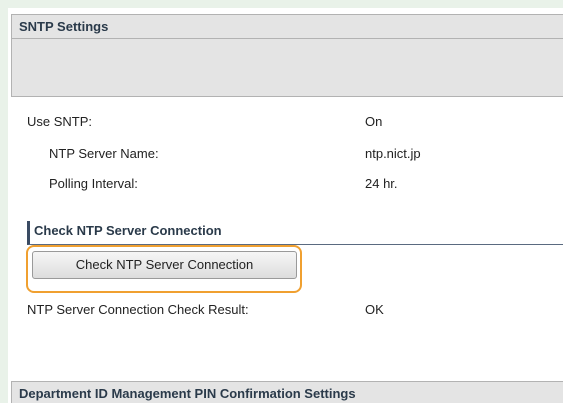  Describe the element at coordinates (285, 122) in the screenshot. I see `use-sntp-row: Use SNTP: On` at that location.